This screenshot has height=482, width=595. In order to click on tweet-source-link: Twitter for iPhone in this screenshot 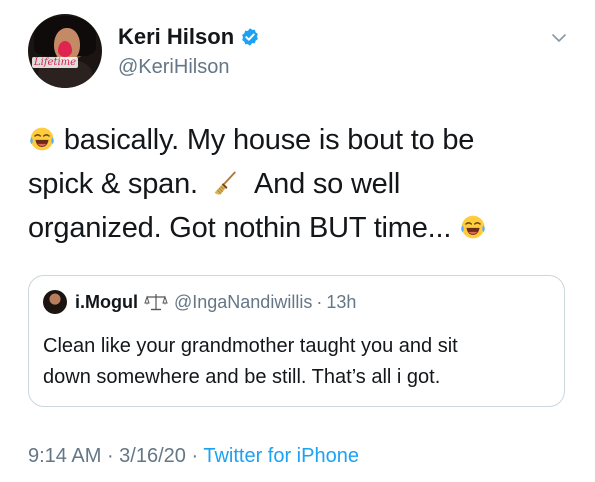, I will do `click(281, 456)`.